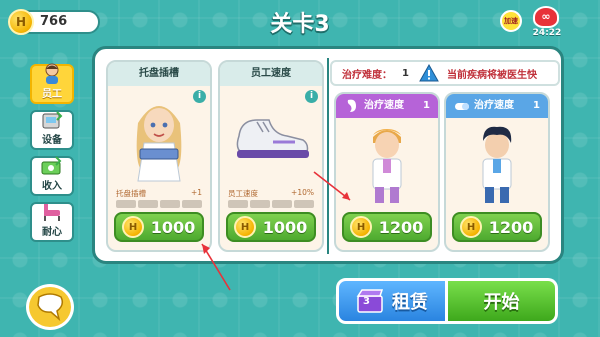 Image resolution: width=600 pixels, height=337 pixels. Describe the element at coordinates (546, 17) in the screenshot. I see `heart-icon: ∞` at that location.